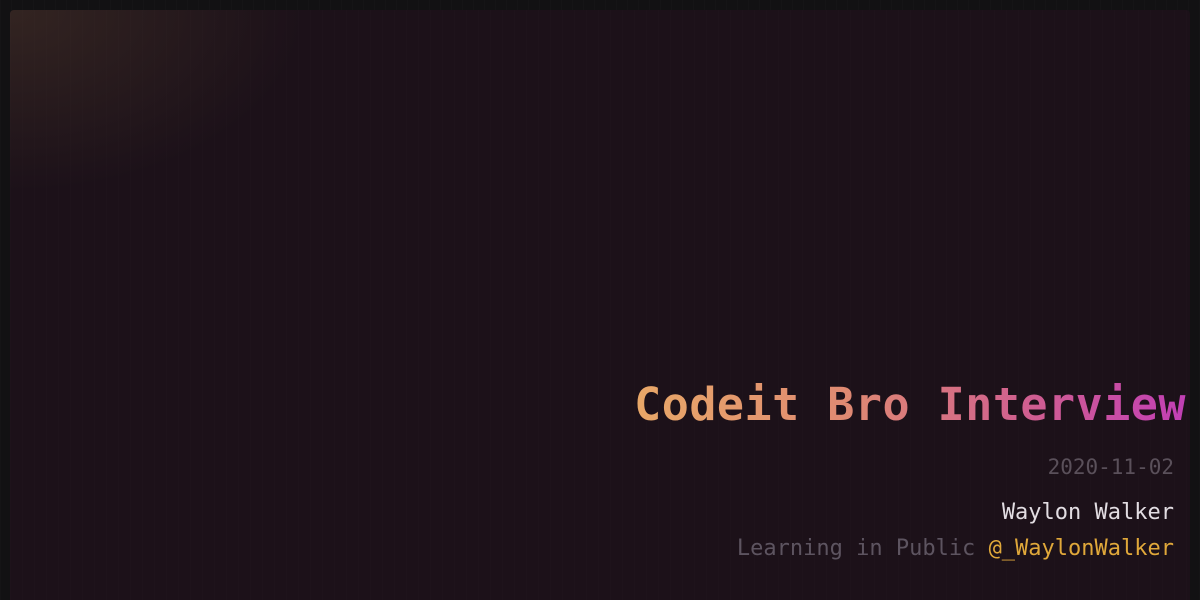 This screenshot has height=600, width=1200. What do you see at coordinates (1110, 467) in the screenshot?
I see `post-date: 2020-11-02` at bounding box center [1110, 467].